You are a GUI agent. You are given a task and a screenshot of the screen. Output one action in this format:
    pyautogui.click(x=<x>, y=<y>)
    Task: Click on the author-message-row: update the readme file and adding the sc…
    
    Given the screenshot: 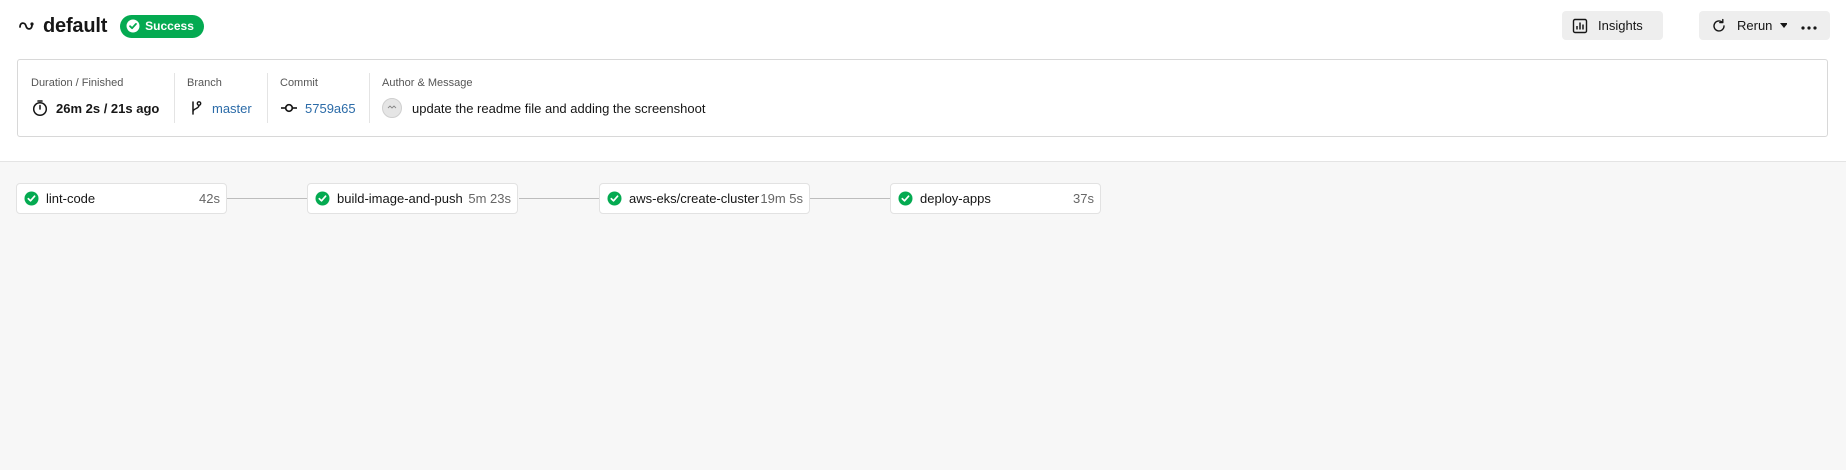 What is the action you would take?
    pyautogui.click(x=675, y=108)
    